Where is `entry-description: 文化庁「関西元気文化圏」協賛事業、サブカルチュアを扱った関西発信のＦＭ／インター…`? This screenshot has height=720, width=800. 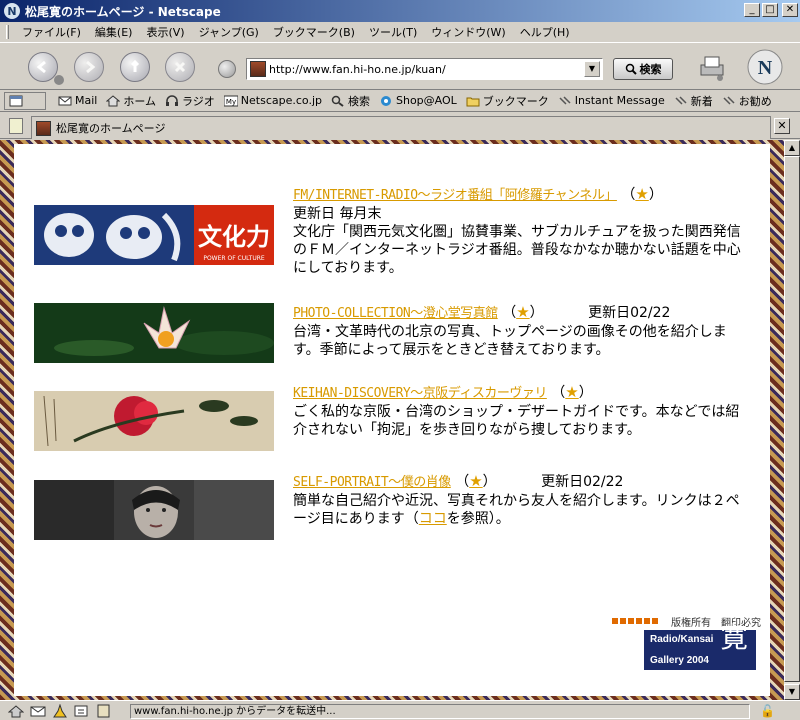
entry-description: 文化庁「関西元気文化圏」協賛事業、サブカルチュアを扱った関西発信のＦＭ／インター… is located at coordinates (517, 250).